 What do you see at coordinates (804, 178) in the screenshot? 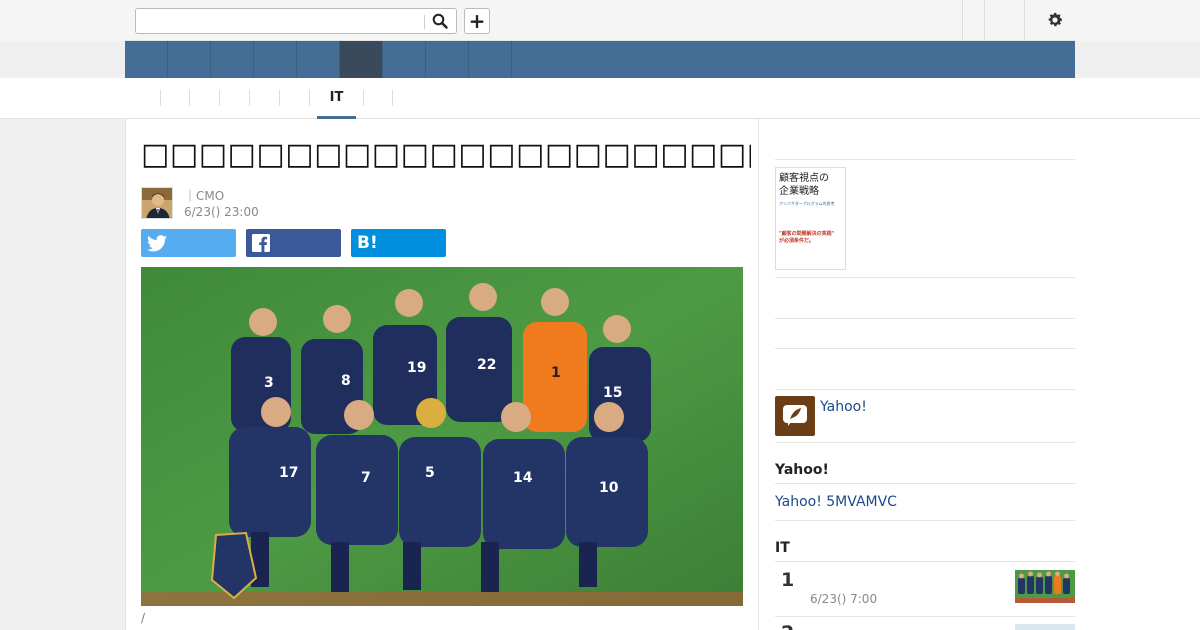
I see `book-title-1: 顧客視点の` at bounding box center [804, 178].